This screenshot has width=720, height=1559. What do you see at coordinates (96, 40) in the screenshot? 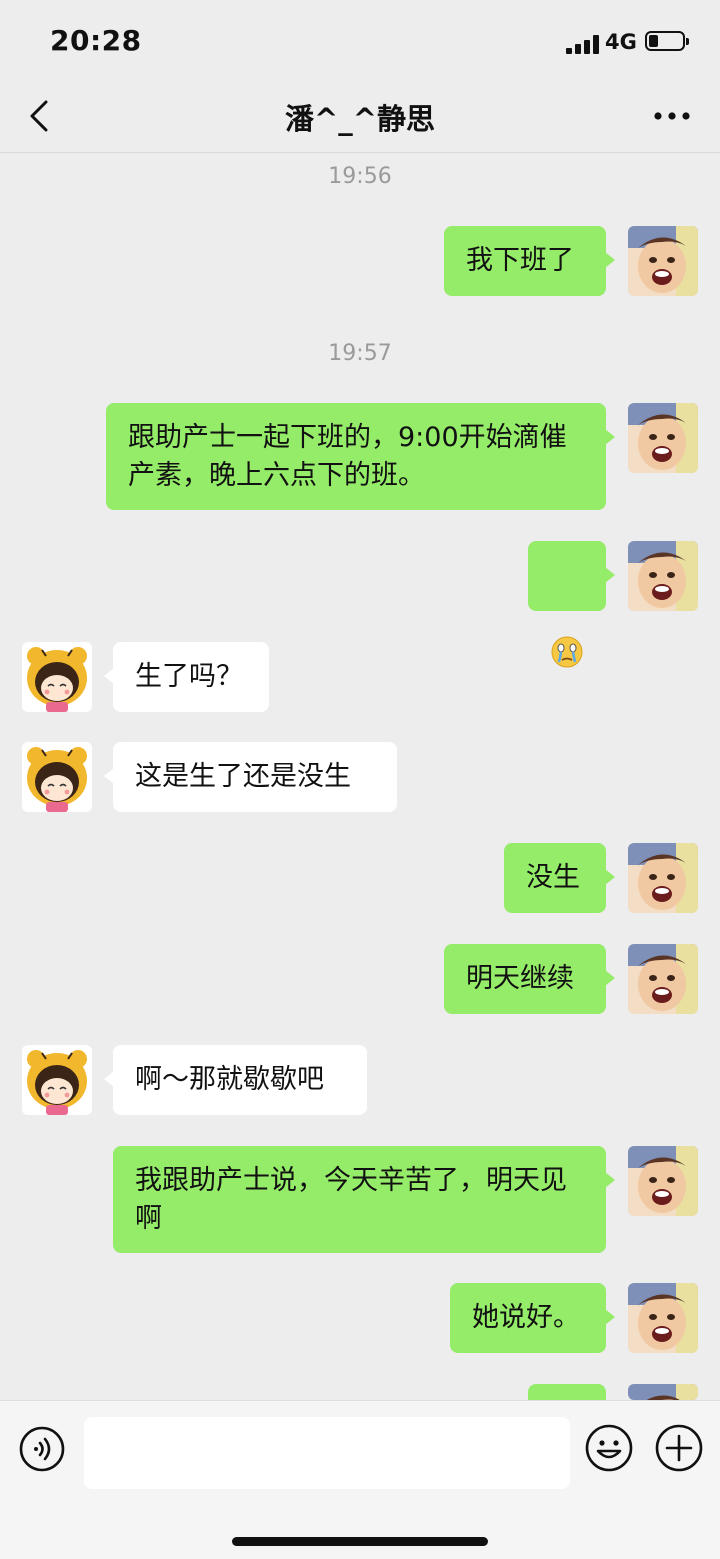
I see `status-time: 20:28` at bounding box center [96, 40].